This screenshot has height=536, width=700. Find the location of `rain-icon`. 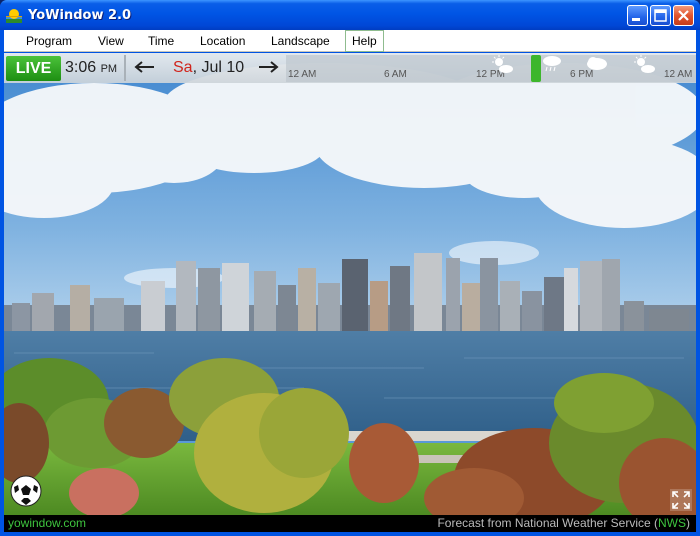

rain-icon is located at coordinates (552, 64).